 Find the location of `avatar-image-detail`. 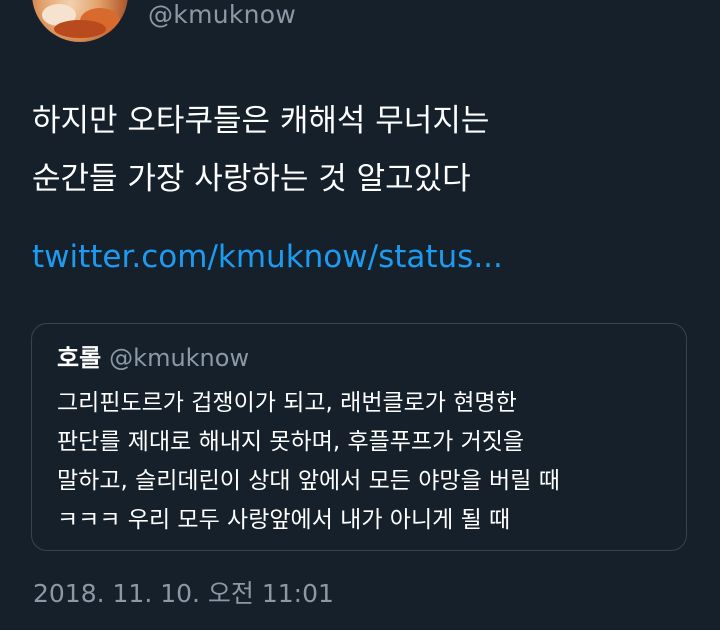

avatar-image-detail is located at coordinates (80, 29).